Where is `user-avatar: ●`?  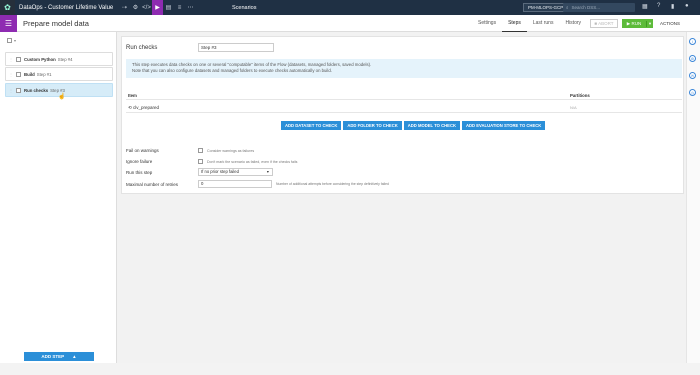
user-avatar: ● is located at coordinates (687, 6).